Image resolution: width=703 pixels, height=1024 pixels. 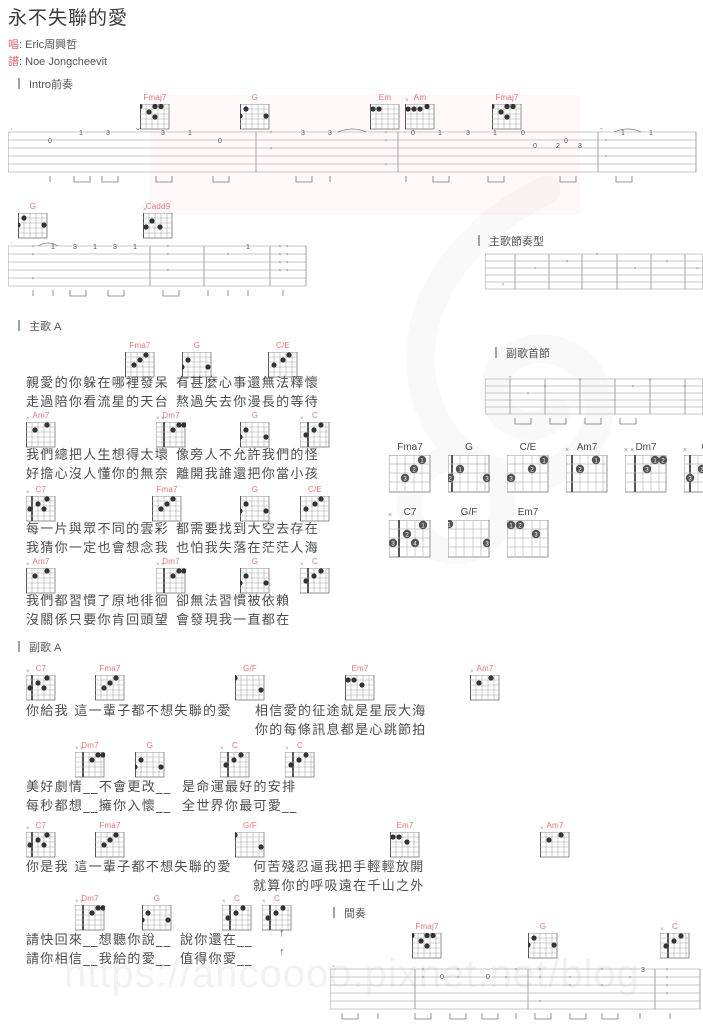 What do you see at coordinates (528, 512) in the screenshot?
I see `chord-name: Em7` at bounding box center [528, 512].